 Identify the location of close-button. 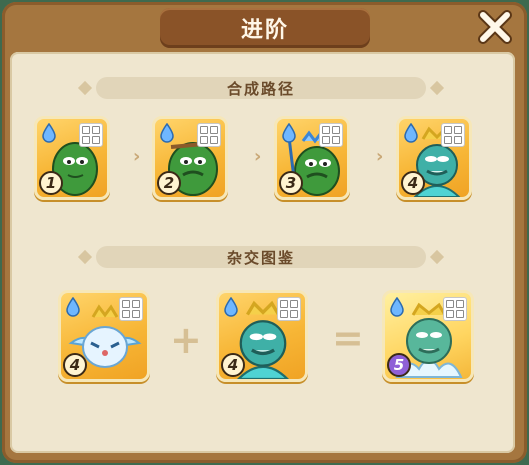
(495, 27).